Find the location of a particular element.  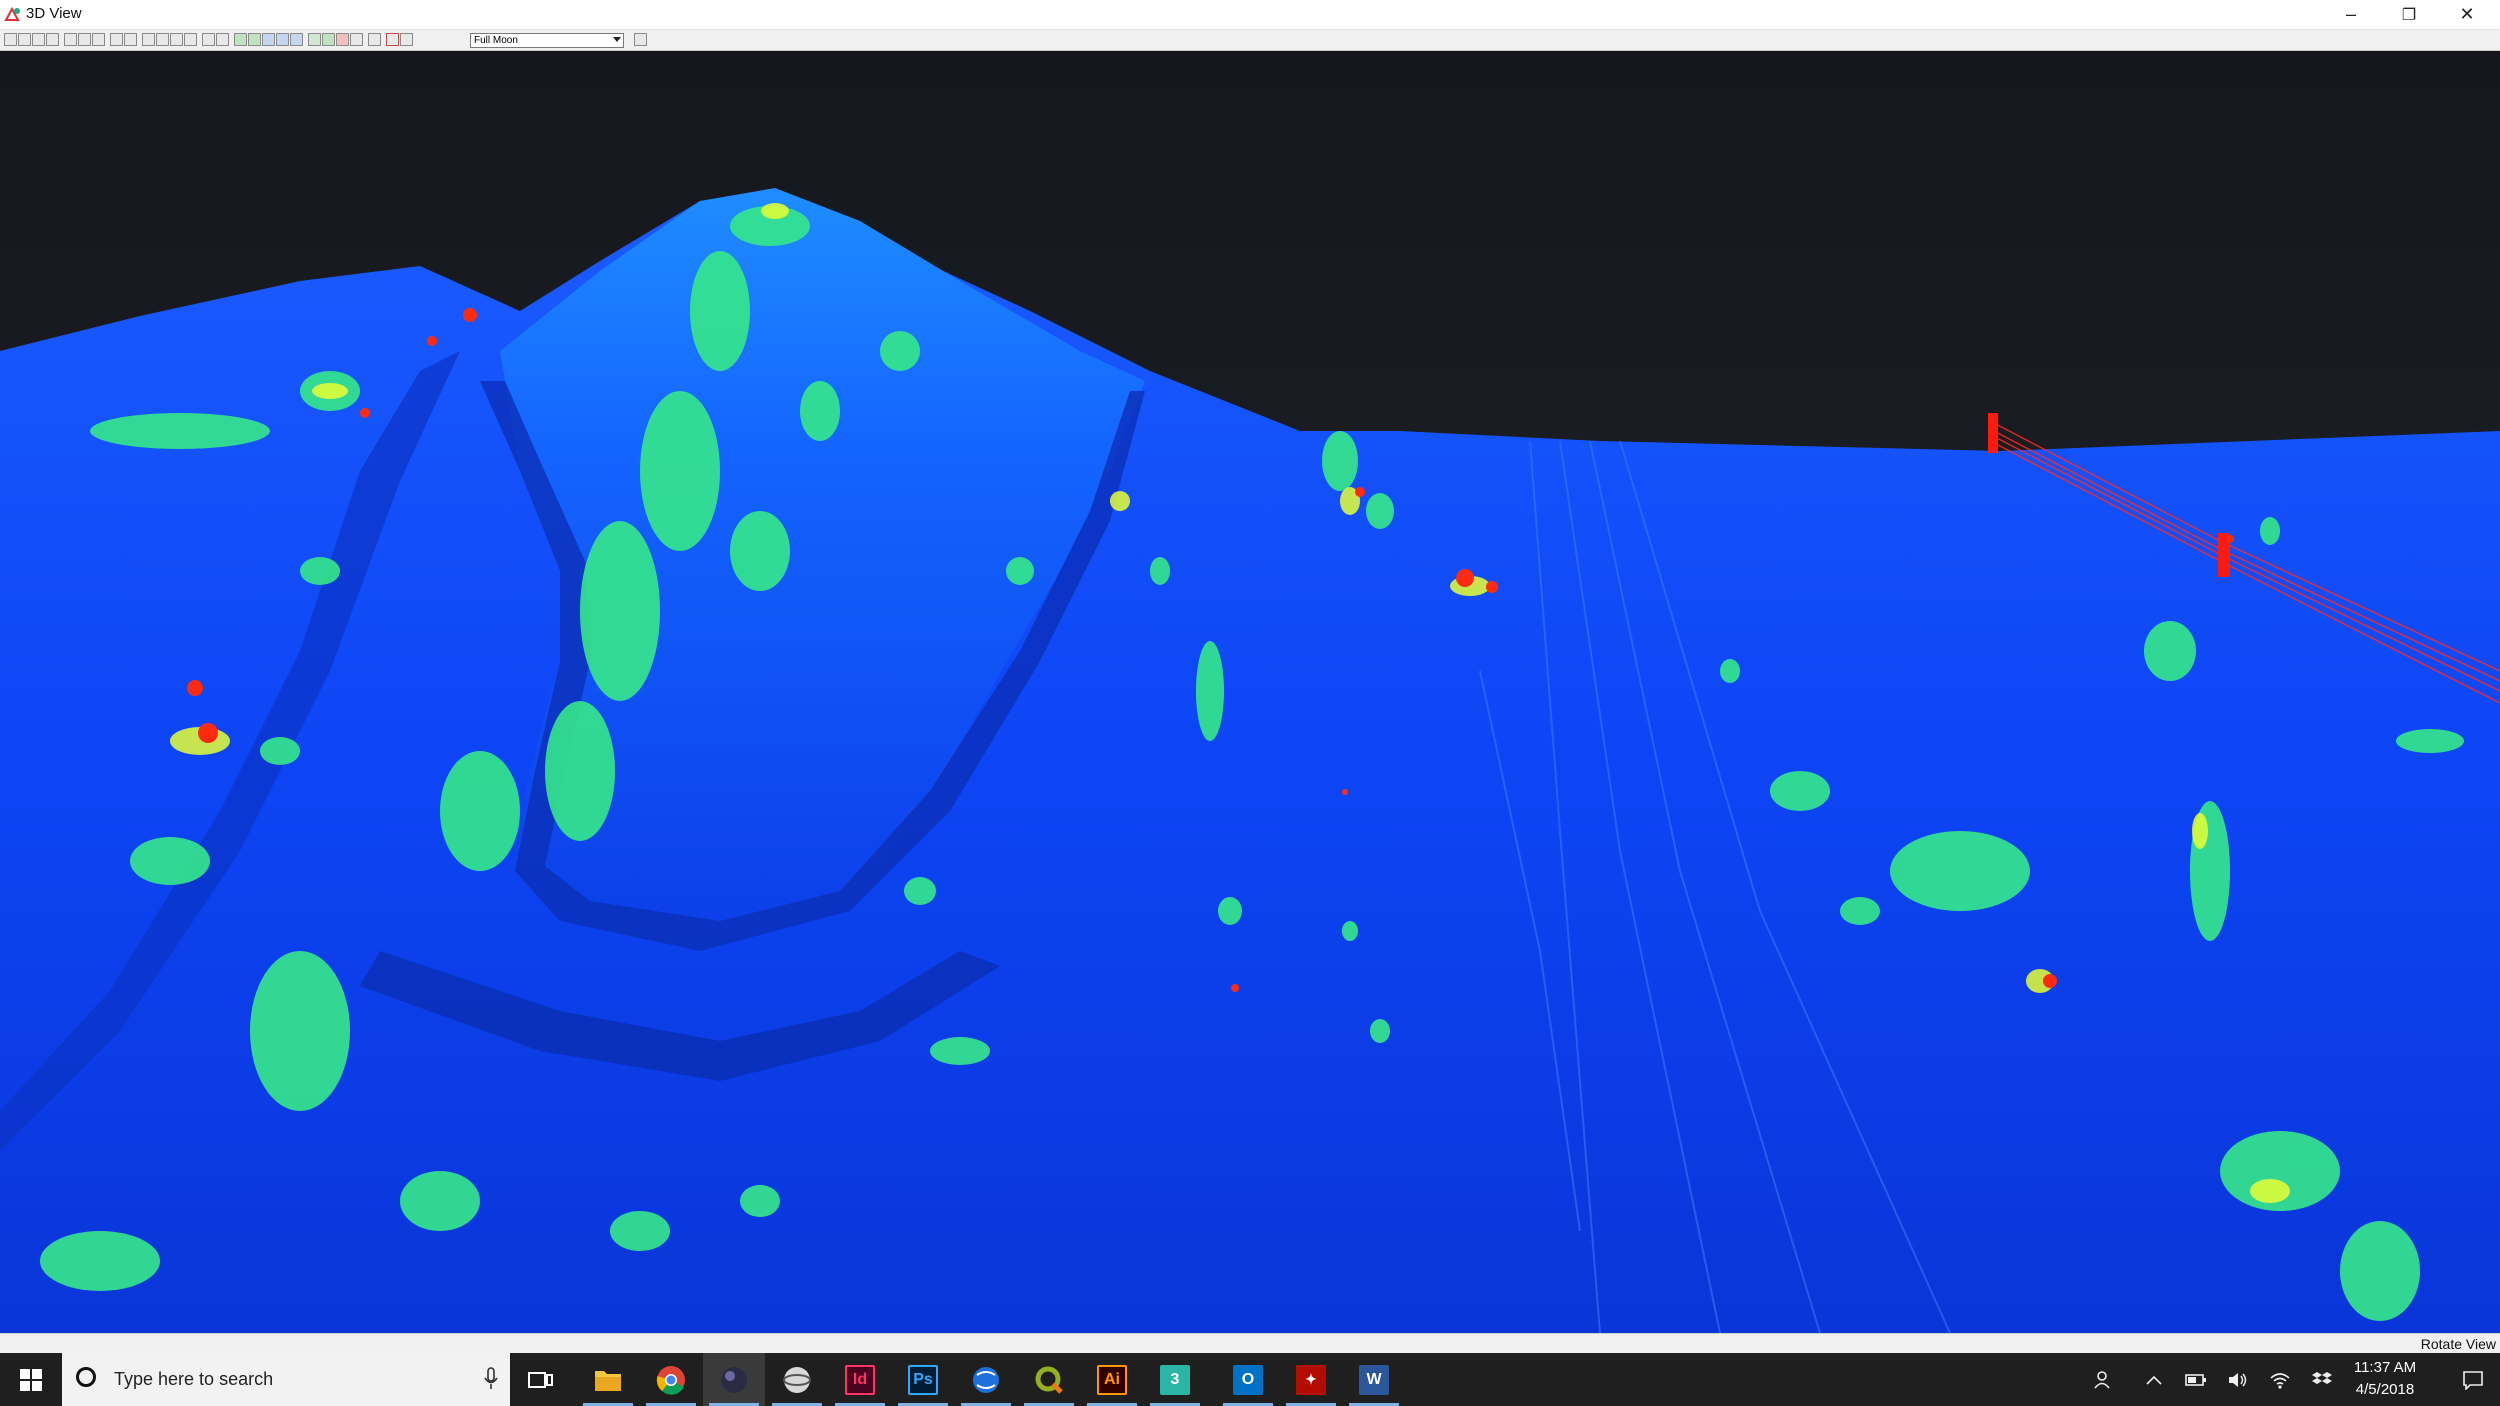

measure-icon is located at coordinates (116, 39).